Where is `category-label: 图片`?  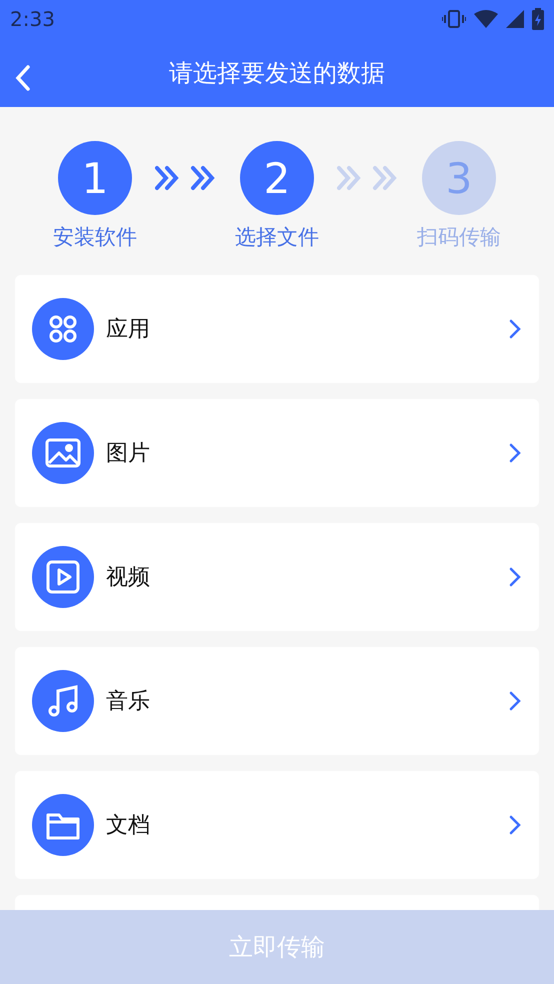 category-label: 图片 is located at coordinates (128, 454).